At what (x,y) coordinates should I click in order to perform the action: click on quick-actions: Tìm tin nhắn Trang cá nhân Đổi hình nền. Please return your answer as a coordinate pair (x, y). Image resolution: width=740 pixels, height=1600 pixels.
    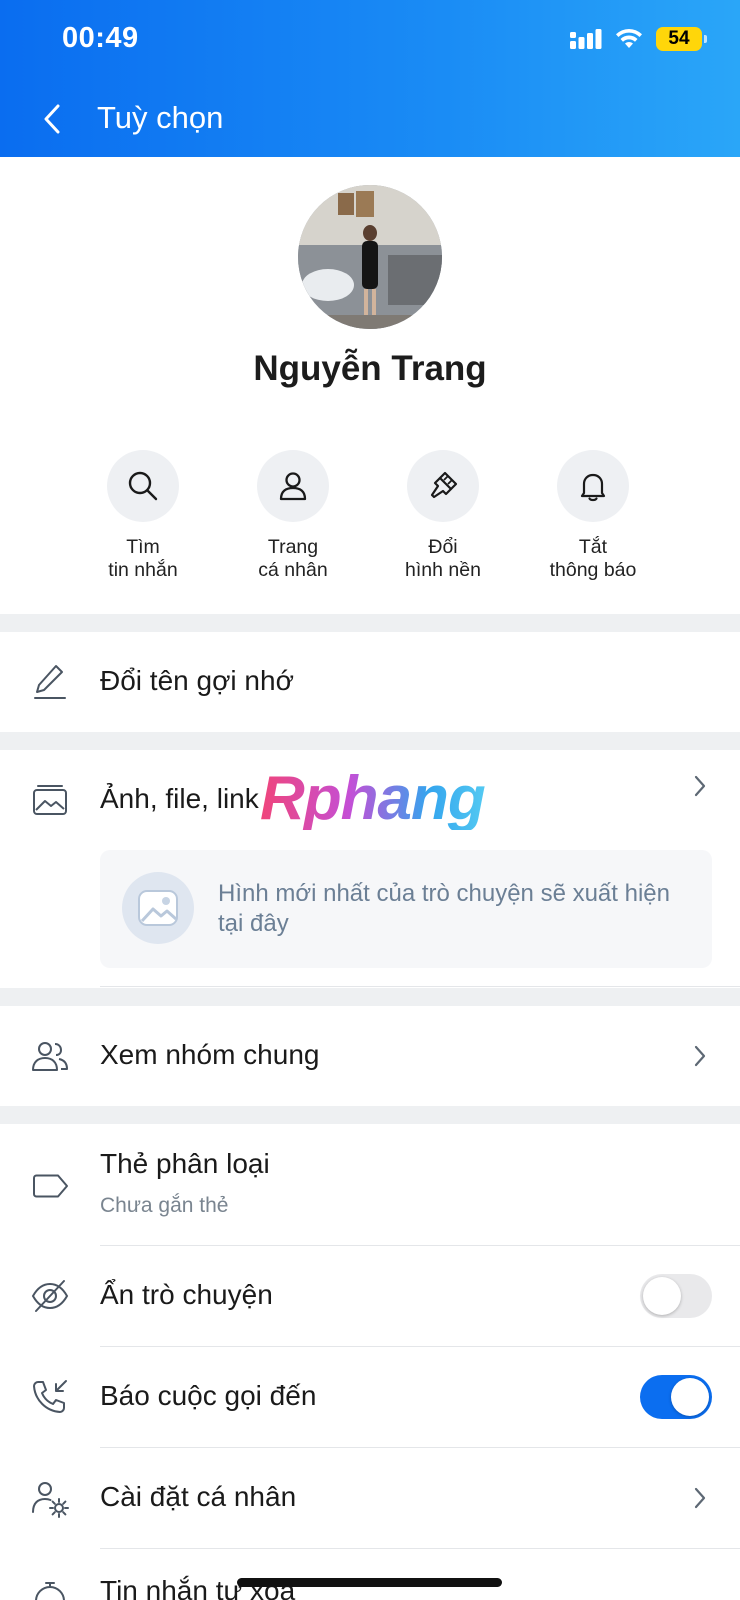
    Looking at the image, I should click on (368, 516).